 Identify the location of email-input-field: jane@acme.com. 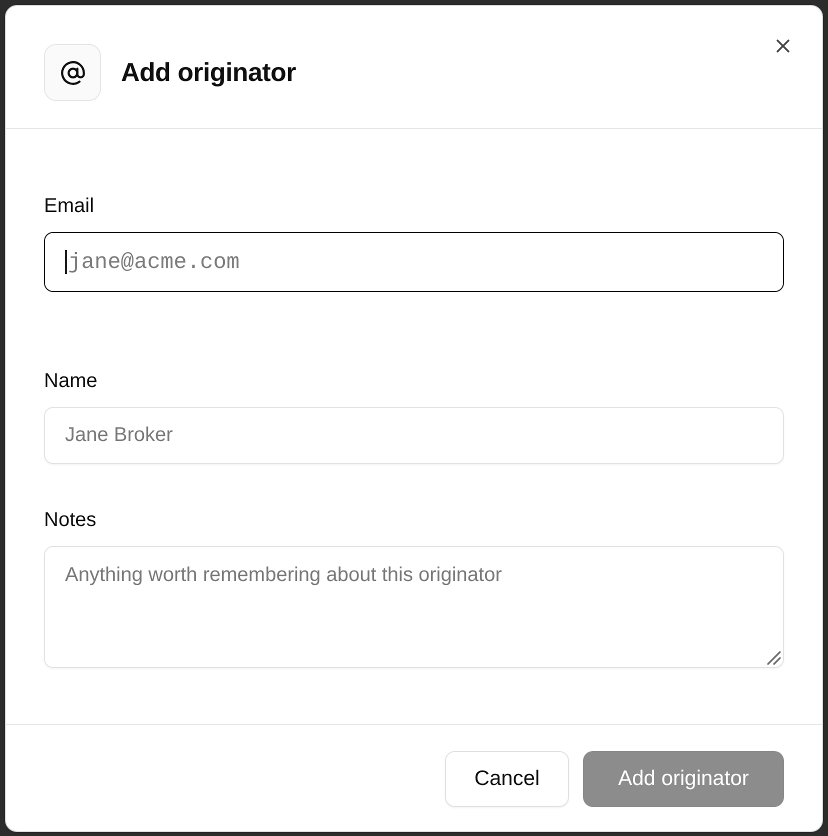
(414, 262).